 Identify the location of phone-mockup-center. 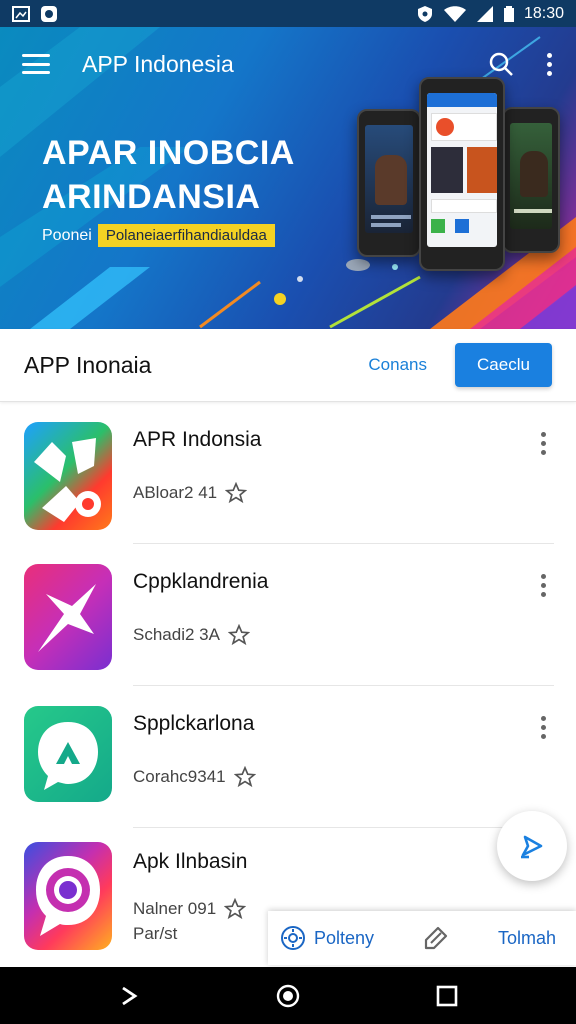
(462, 174).